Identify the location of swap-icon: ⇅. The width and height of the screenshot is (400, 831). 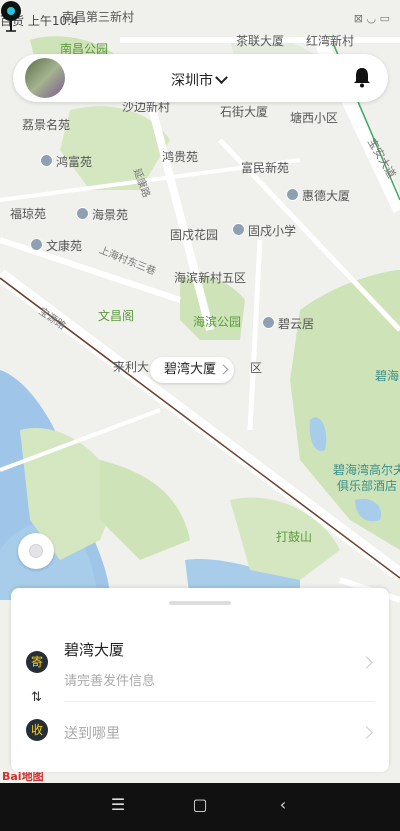
(36, 697).